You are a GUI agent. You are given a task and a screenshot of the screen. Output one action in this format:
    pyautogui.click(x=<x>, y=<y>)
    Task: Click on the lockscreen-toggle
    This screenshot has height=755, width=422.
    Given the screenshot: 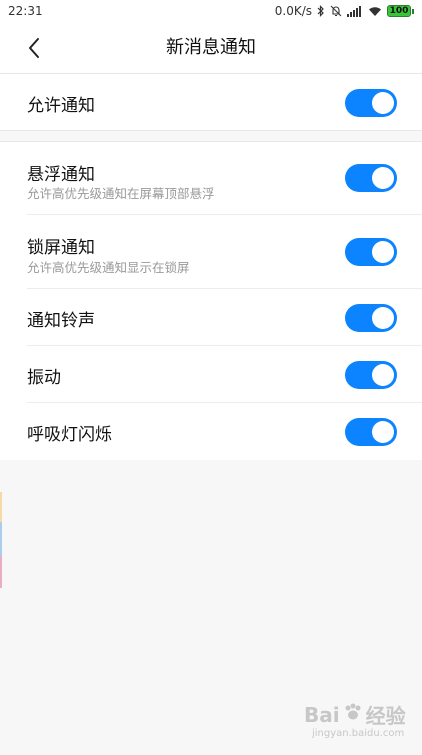 What is the action you would take?
    pyautogui.click(x=371, y=252)
    